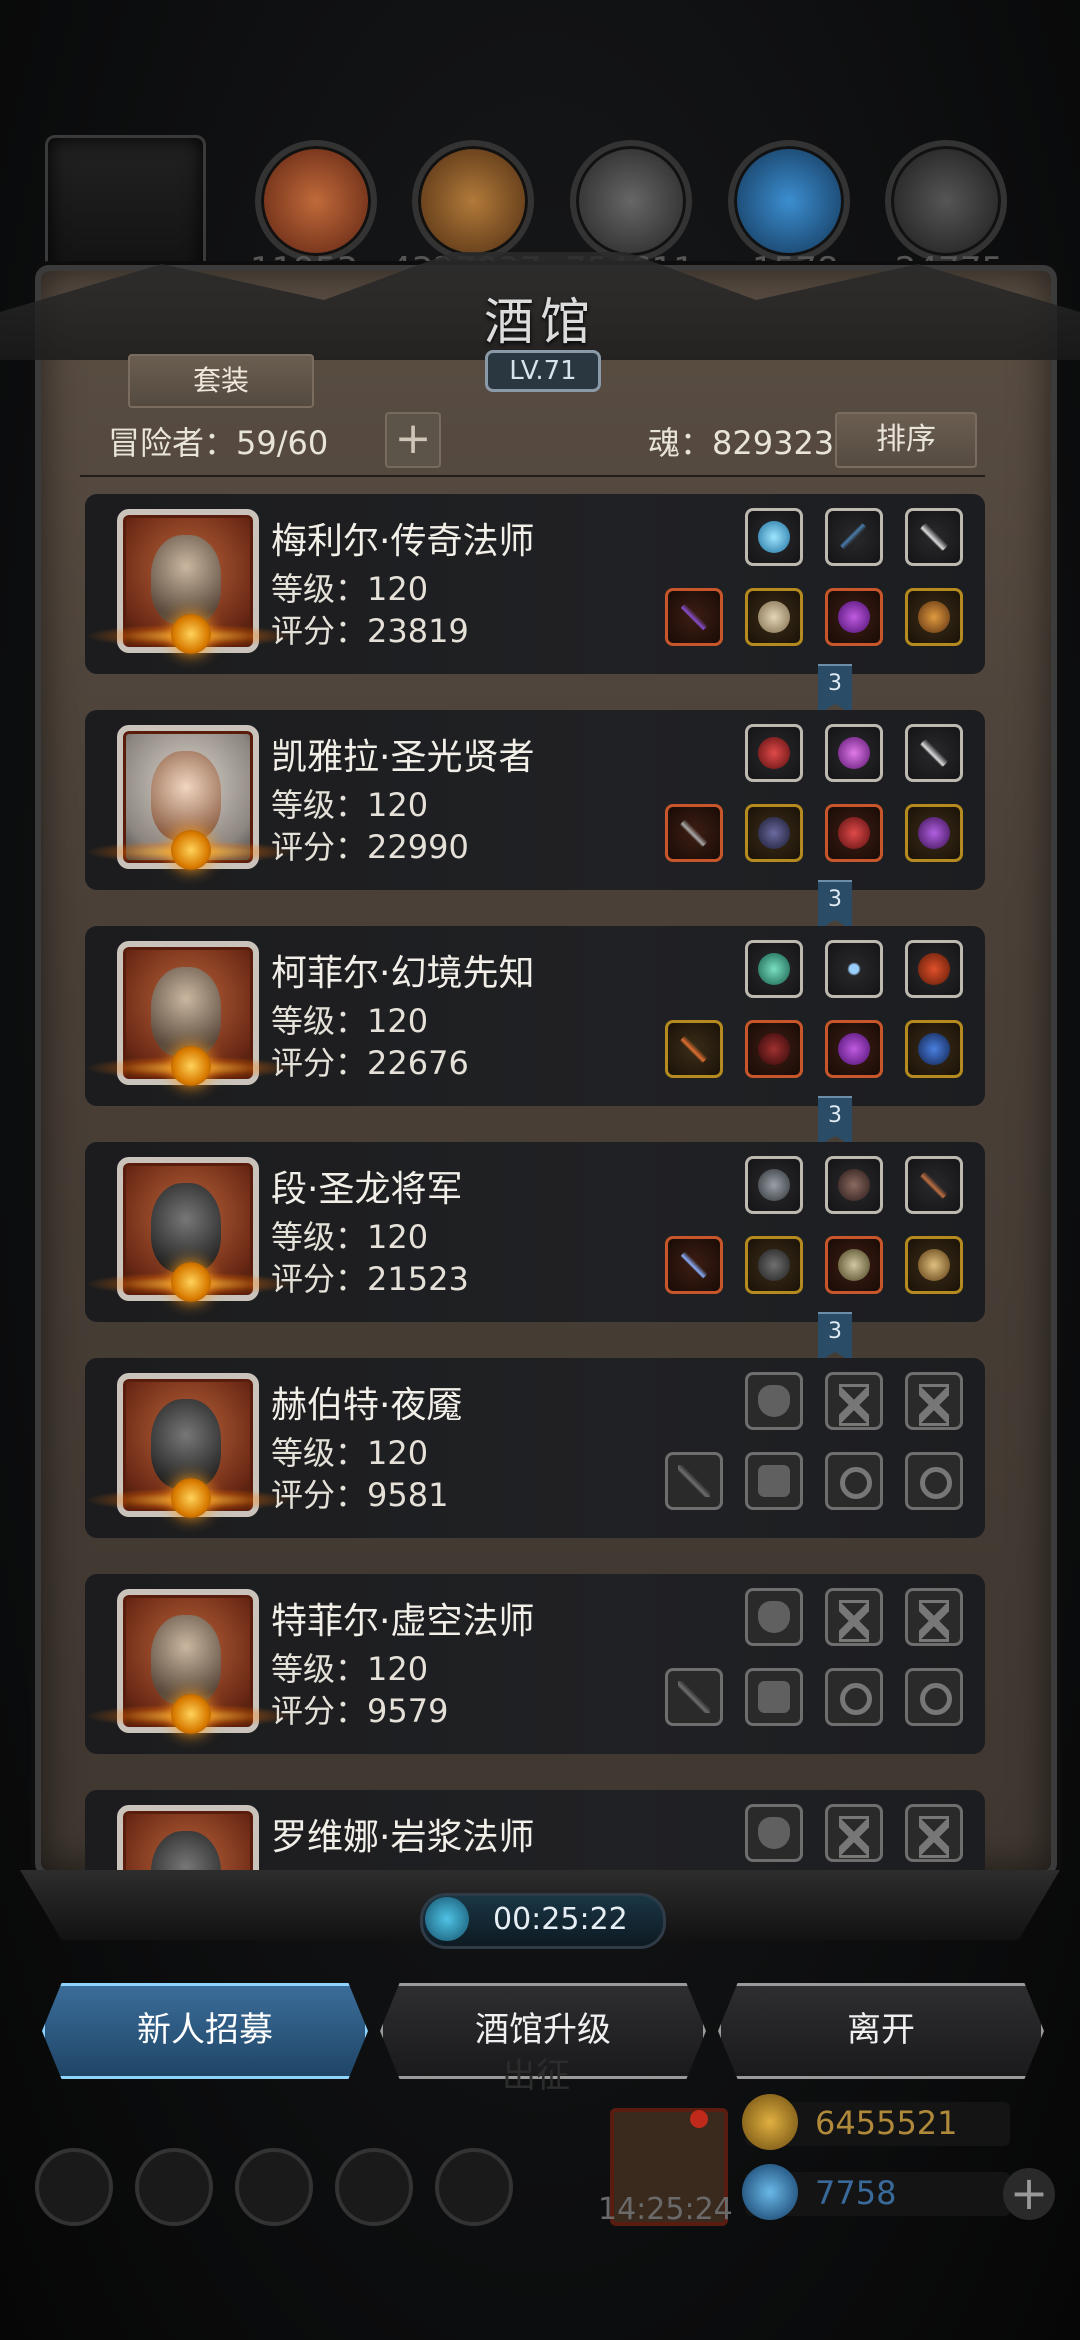 The height and width of the screenshot is (2340, 1080). What do you see at coordinates (403, 973) in the screenshot?
I see `hero-name: 柯菲尔·幻境先知` at bounding box center [403, 973].